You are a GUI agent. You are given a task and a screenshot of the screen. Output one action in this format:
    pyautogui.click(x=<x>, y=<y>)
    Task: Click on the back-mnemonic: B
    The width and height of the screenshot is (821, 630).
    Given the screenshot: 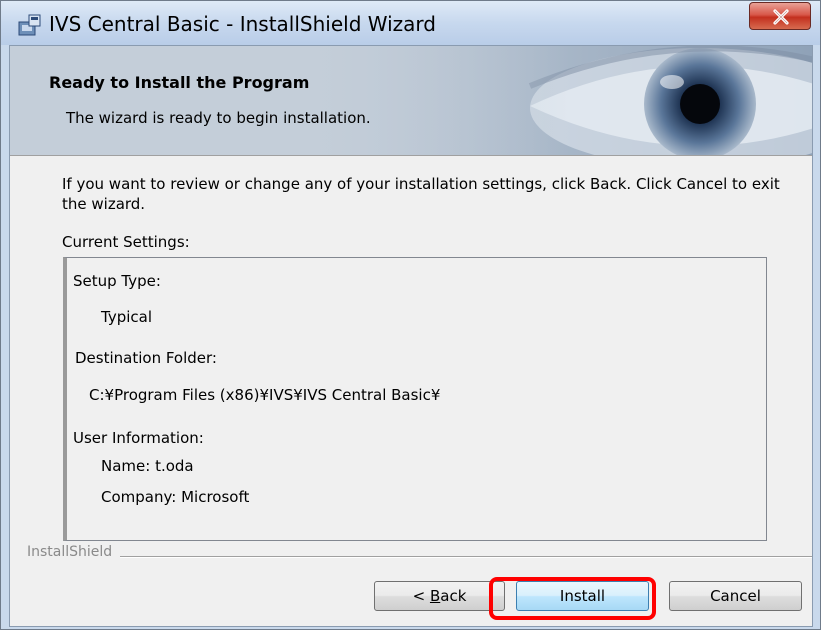 What is the action you would take?
    pyautogui.click(x=435, y=596)
    